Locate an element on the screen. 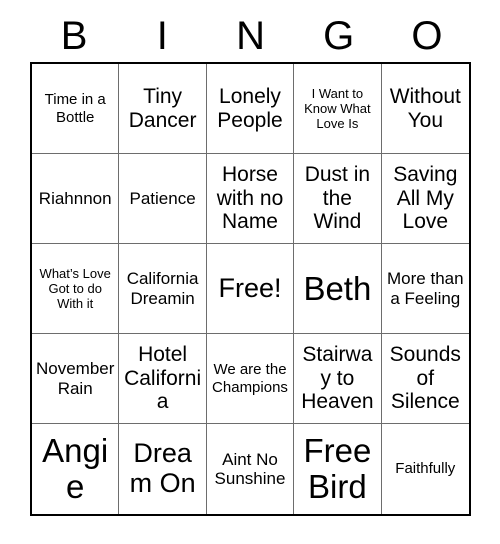 The width and height of the screenshot is (500, 544). bingo-cell-label: What’s Love Got to do With it is located at coordinates (75, 288).